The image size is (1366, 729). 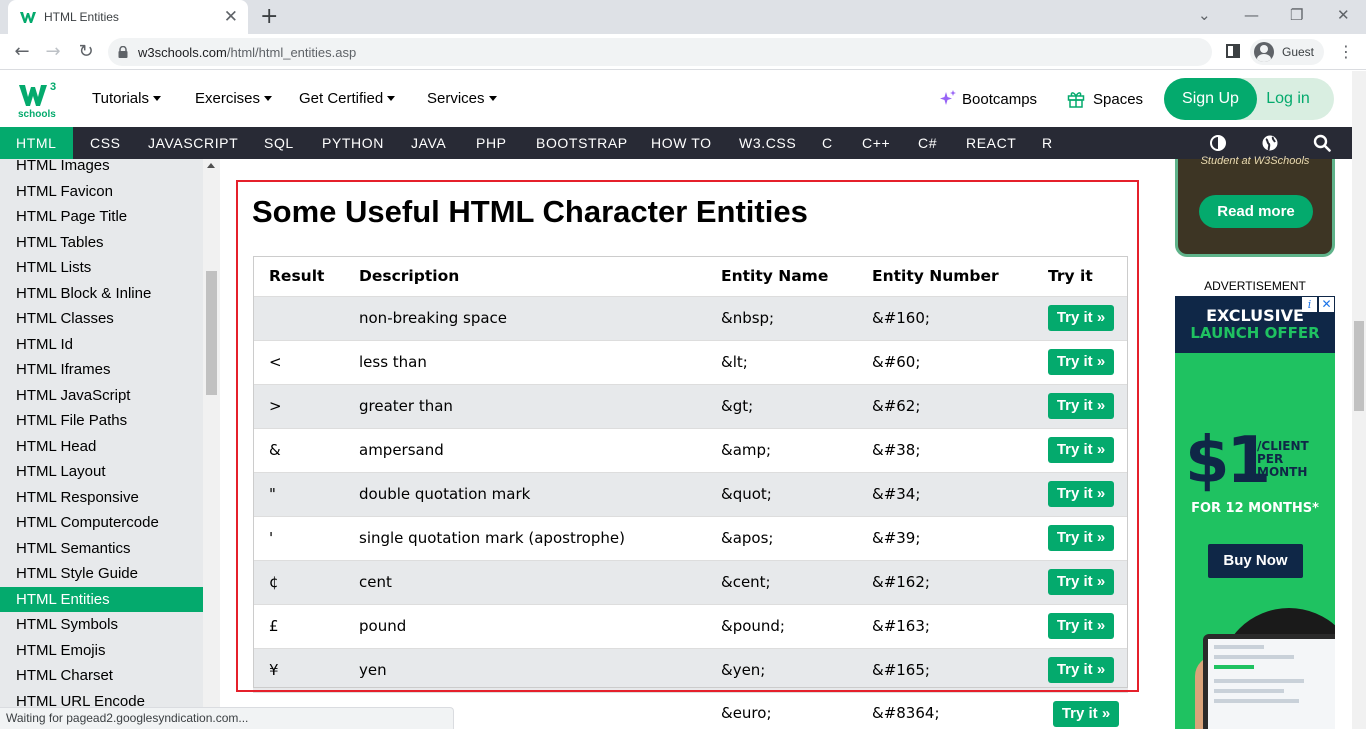 I want to click on topic-react: REACT, so click(x=991, y=143).